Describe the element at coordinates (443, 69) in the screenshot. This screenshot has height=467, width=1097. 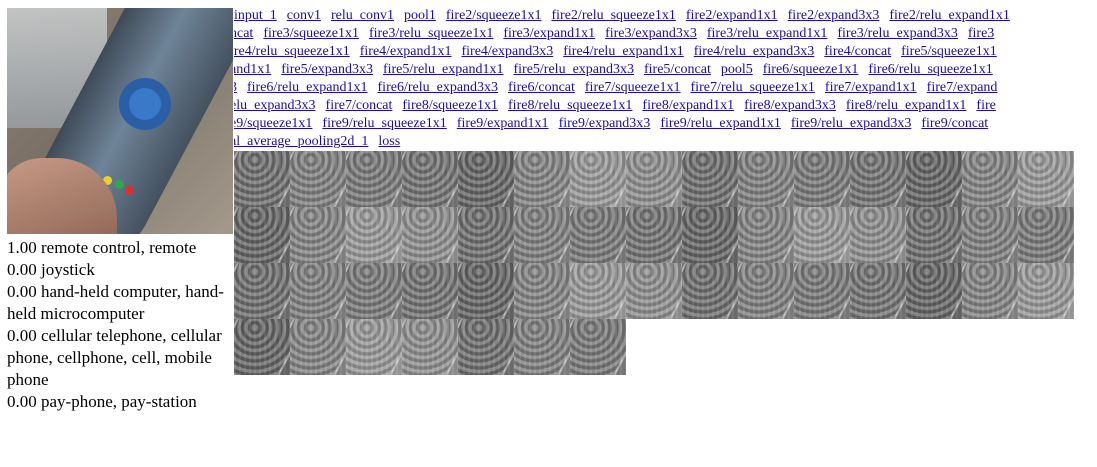
I see `layer-link: fire5/relu_expand1x1` at that location.